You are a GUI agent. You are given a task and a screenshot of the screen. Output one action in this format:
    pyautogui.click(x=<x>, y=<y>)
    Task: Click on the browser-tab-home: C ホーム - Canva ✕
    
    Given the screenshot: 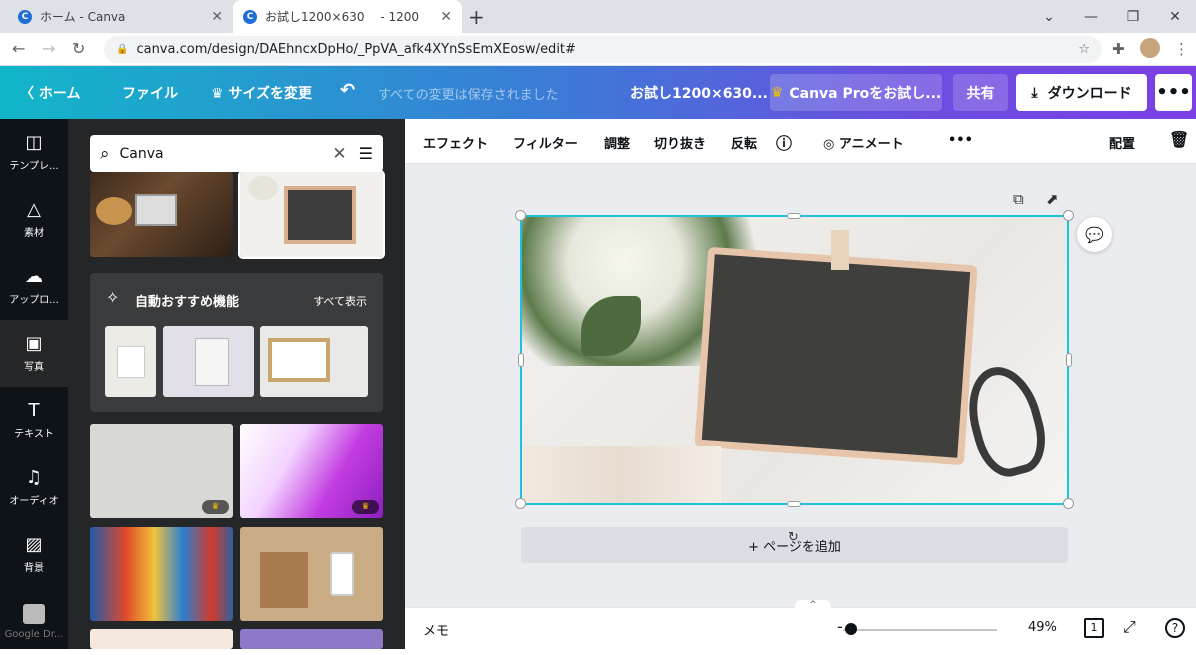 What is the action you would take?
    pyautogui.click(x=120, y=16)
    